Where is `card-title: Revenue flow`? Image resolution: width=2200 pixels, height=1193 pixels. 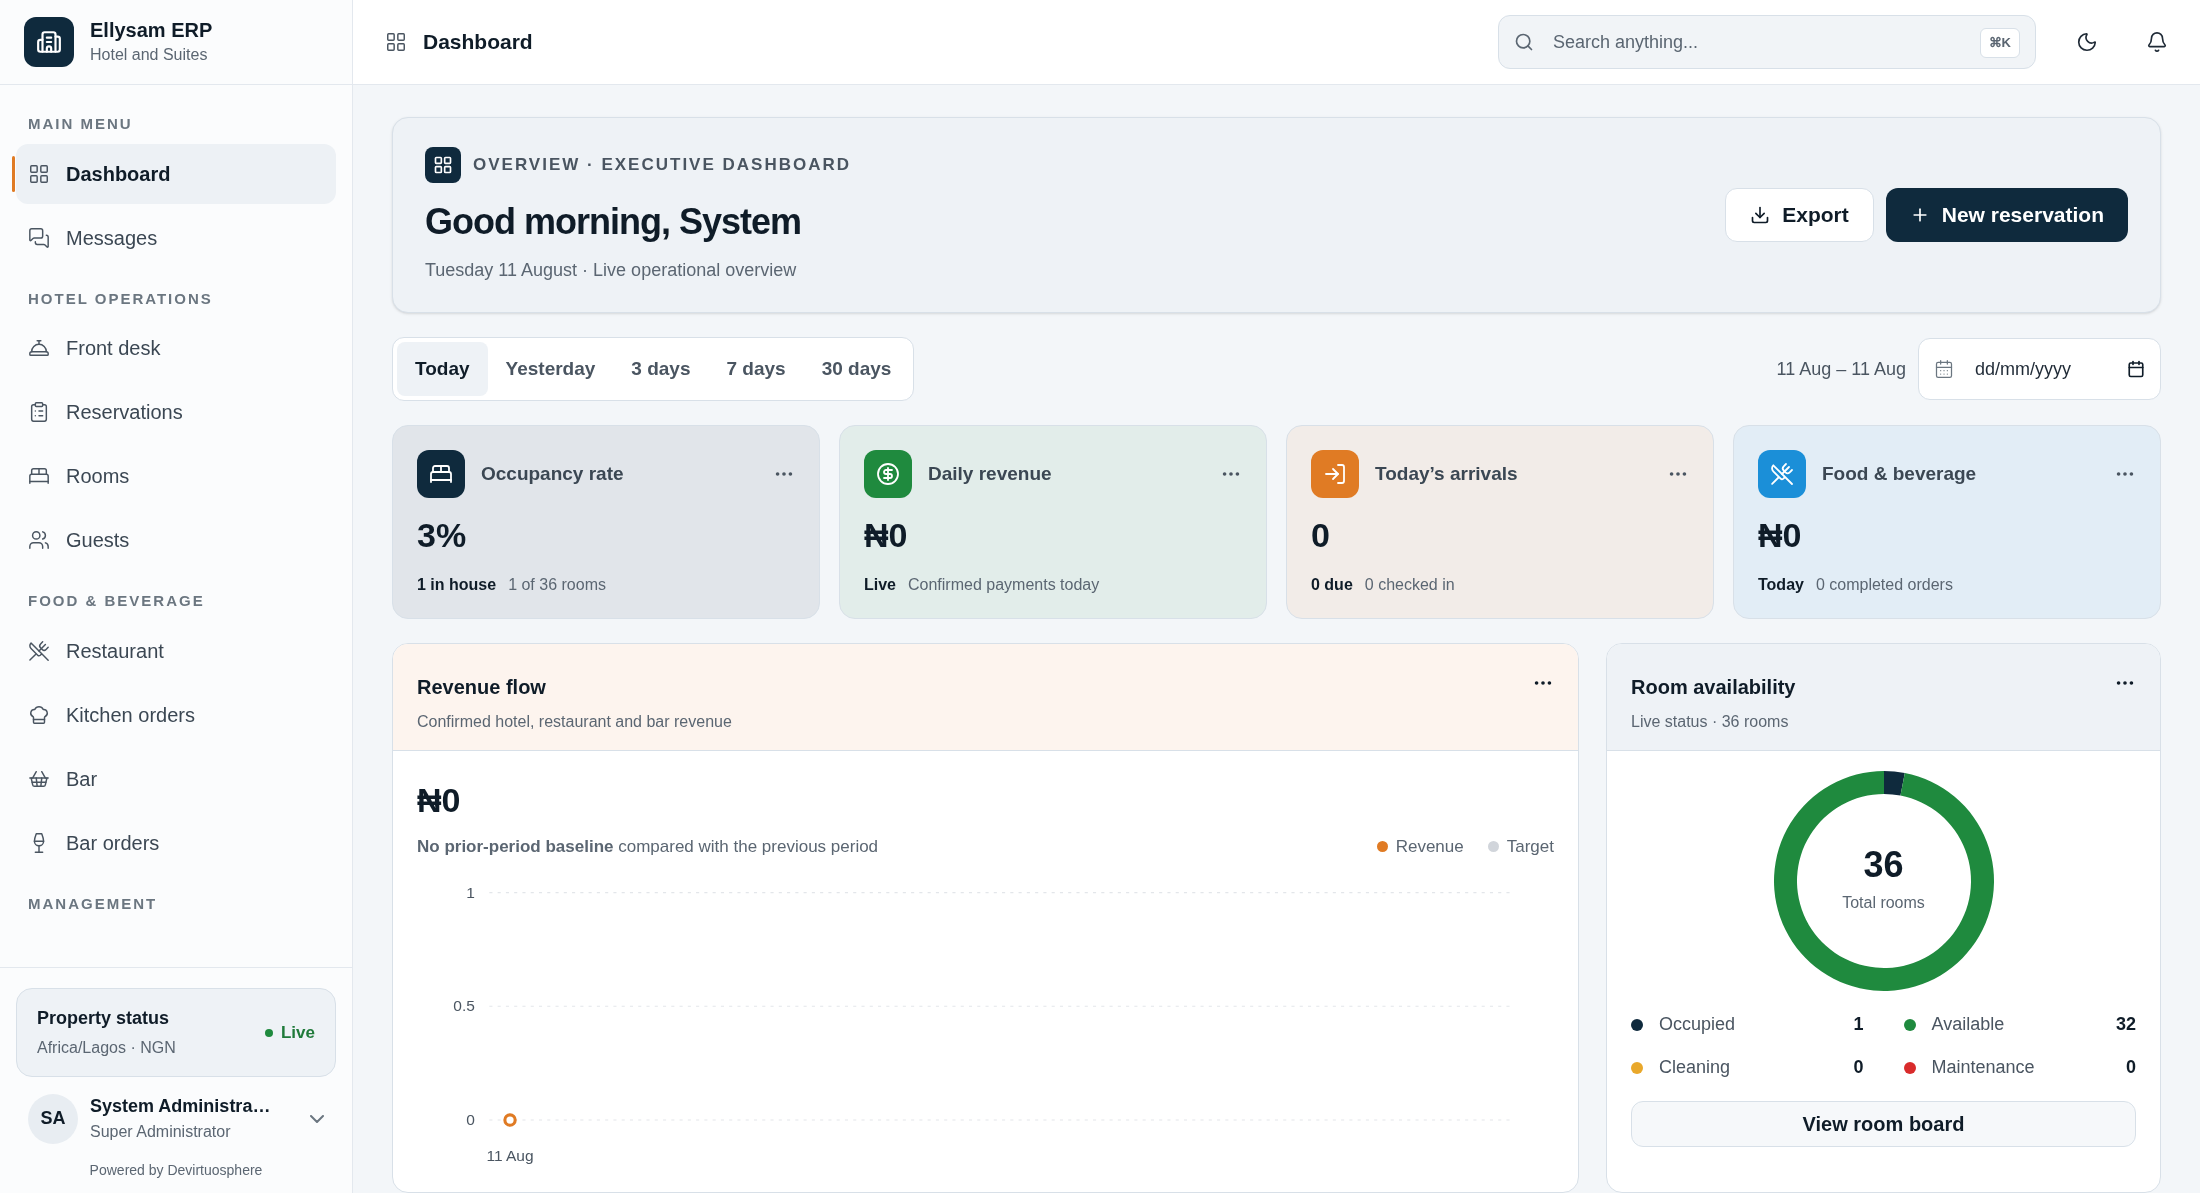 card-title: Revenue flow is located at coordinates (482, 687).